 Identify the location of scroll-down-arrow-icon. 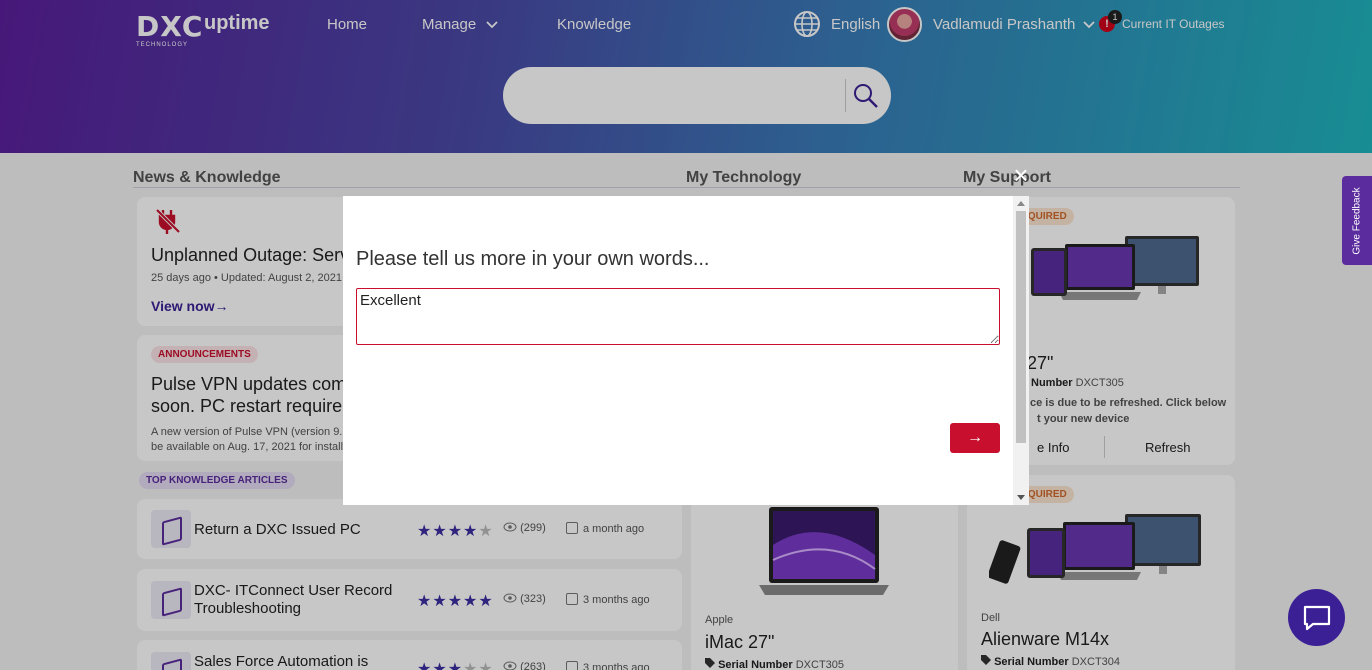
(1021, 497).